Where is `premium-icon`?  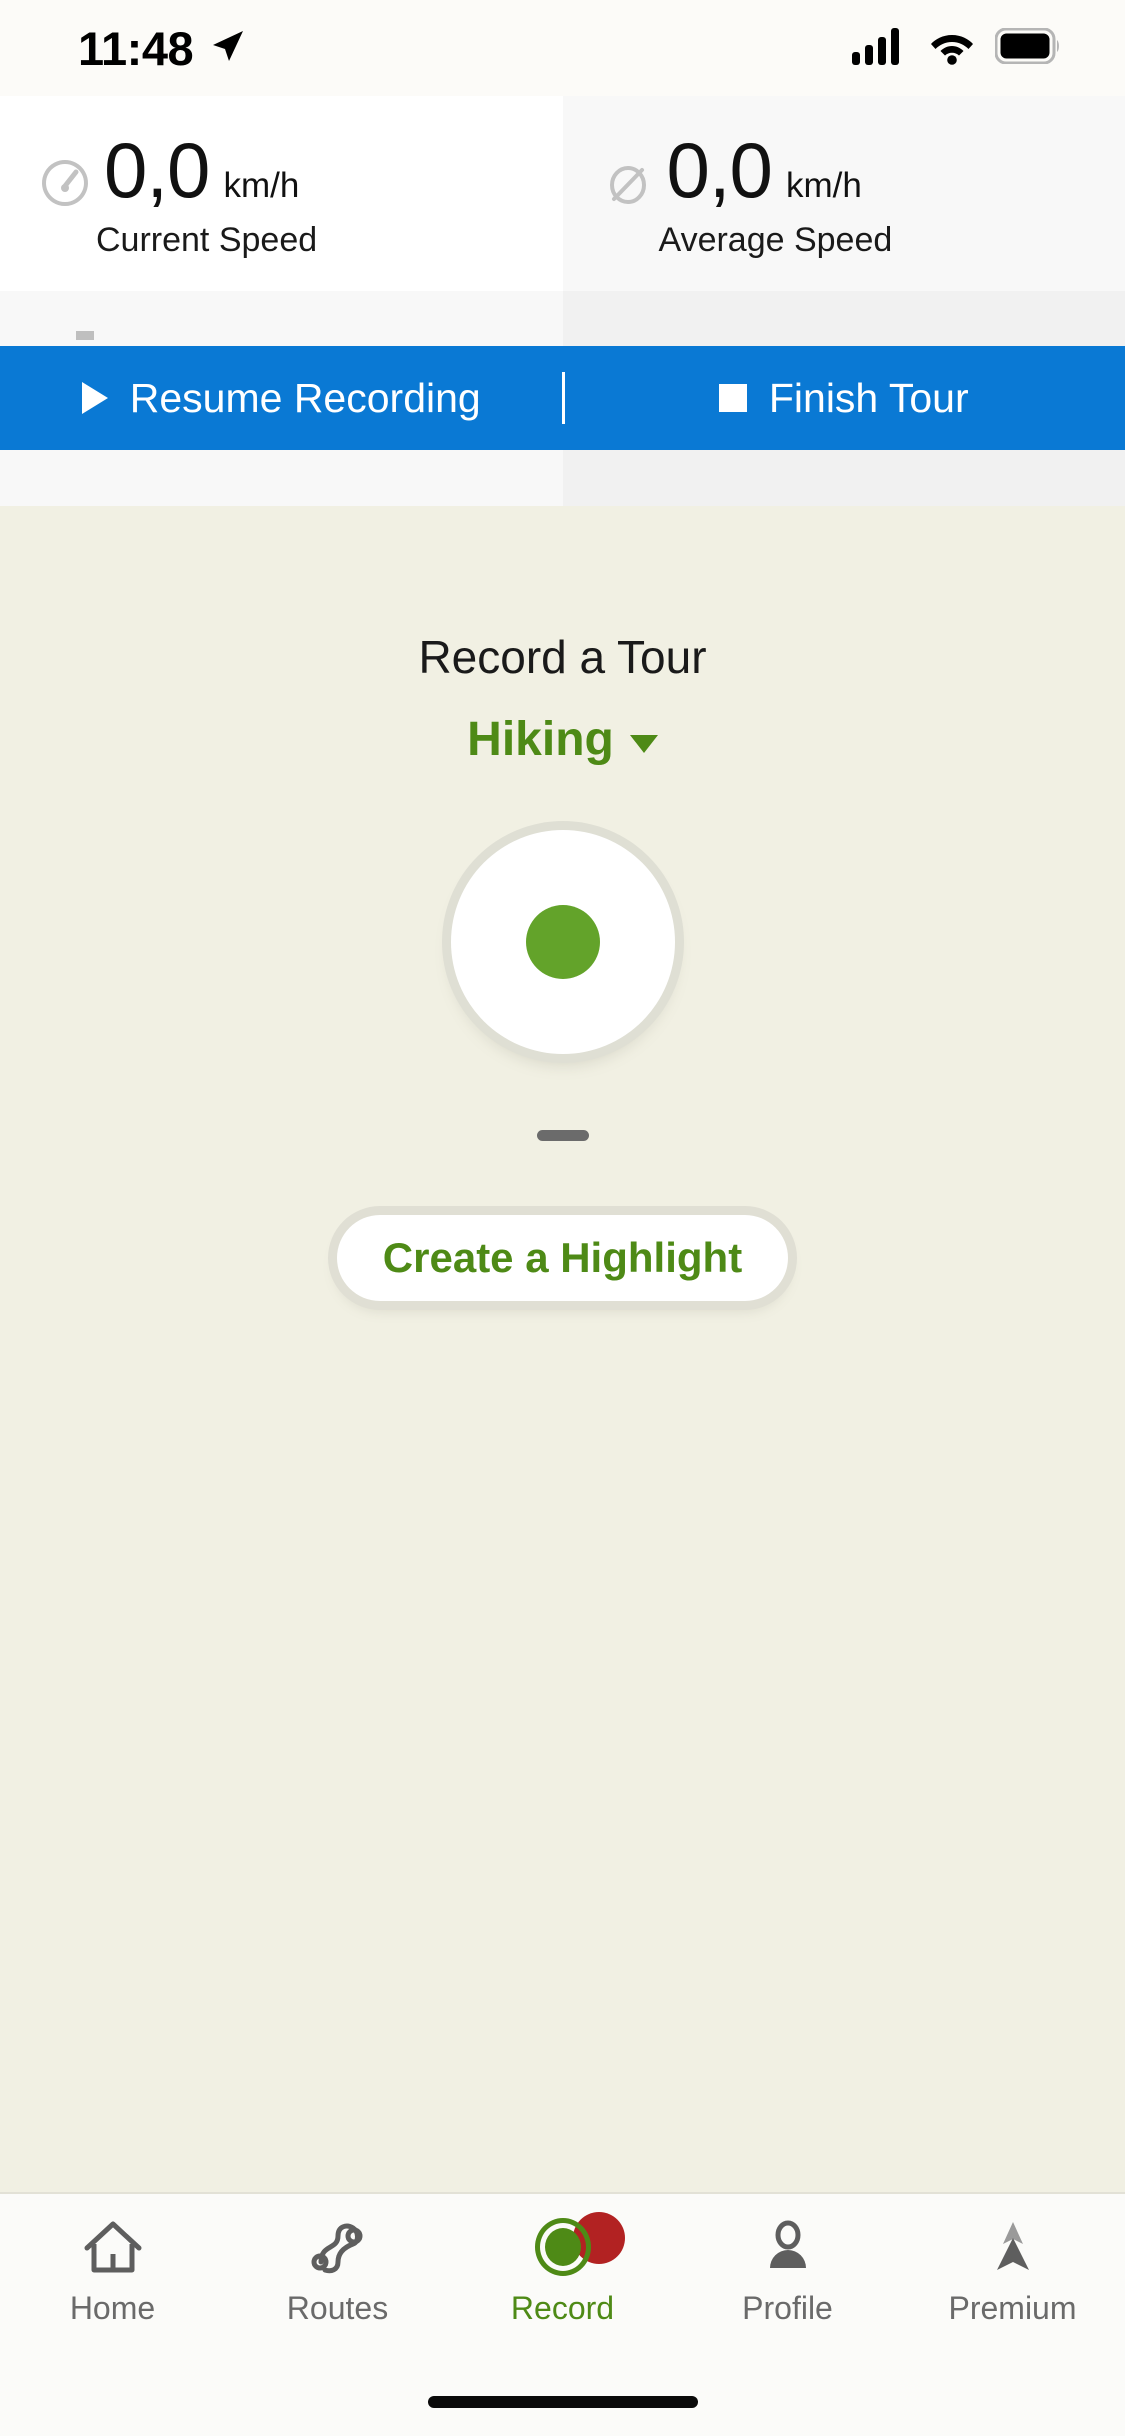
premium-icon is located at coordinates (1013, 2247).